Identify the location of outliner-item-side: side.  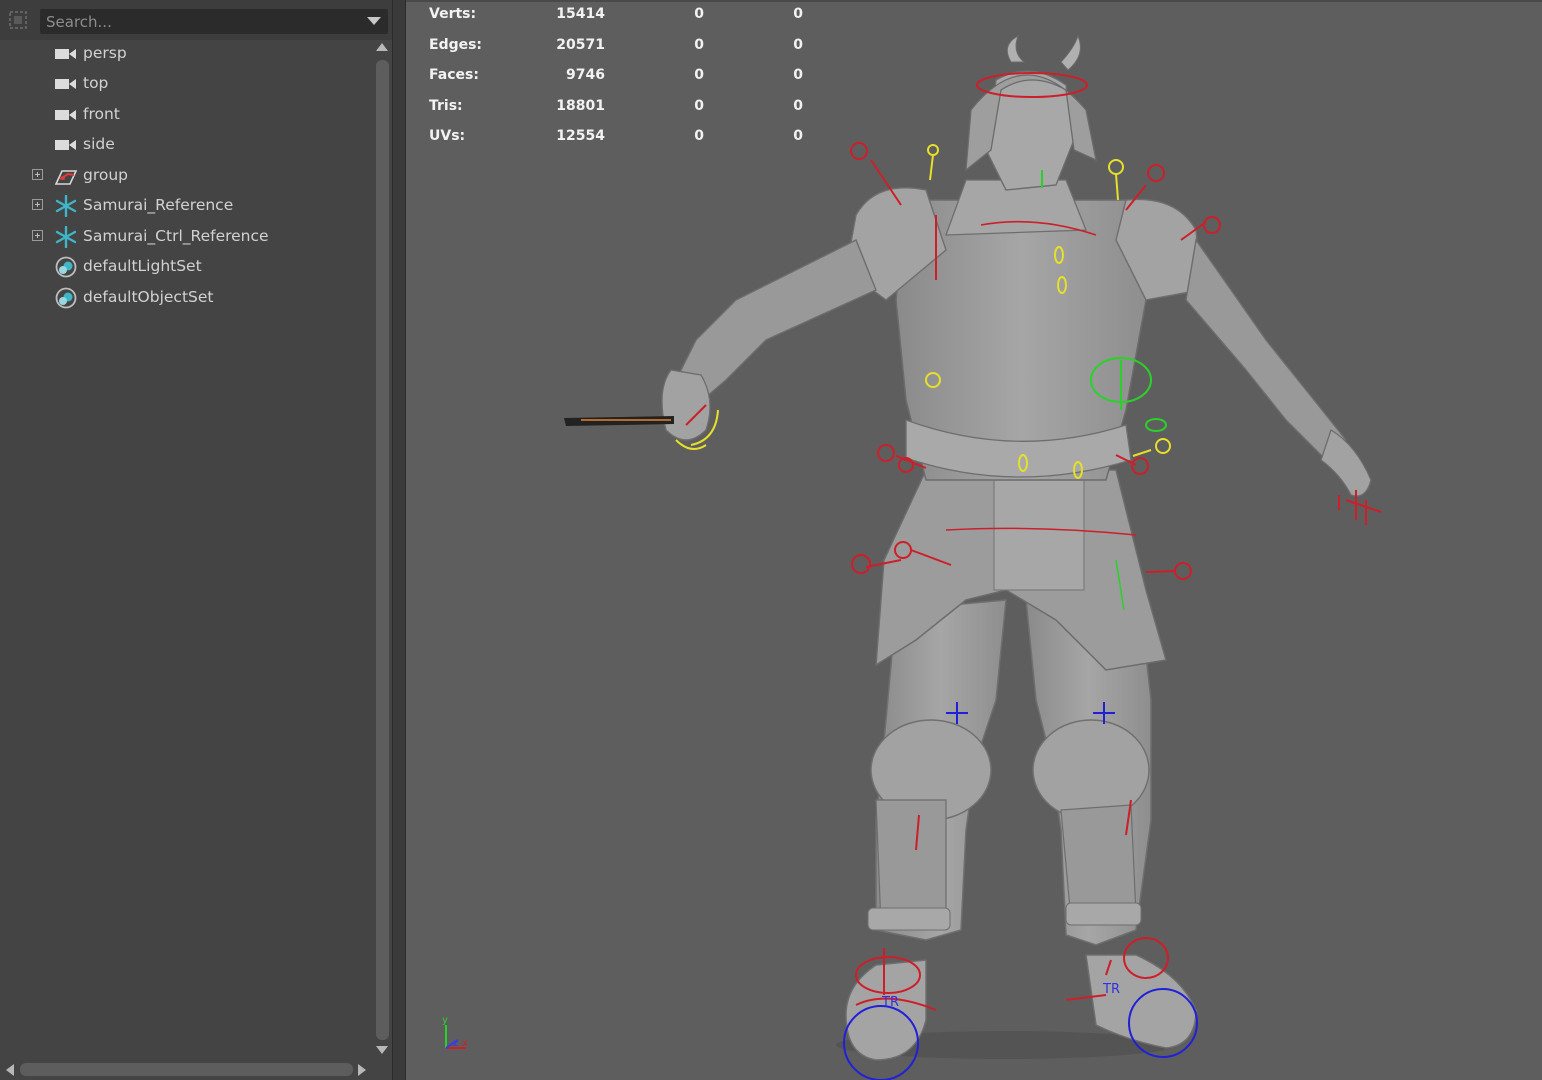
(186, 145).